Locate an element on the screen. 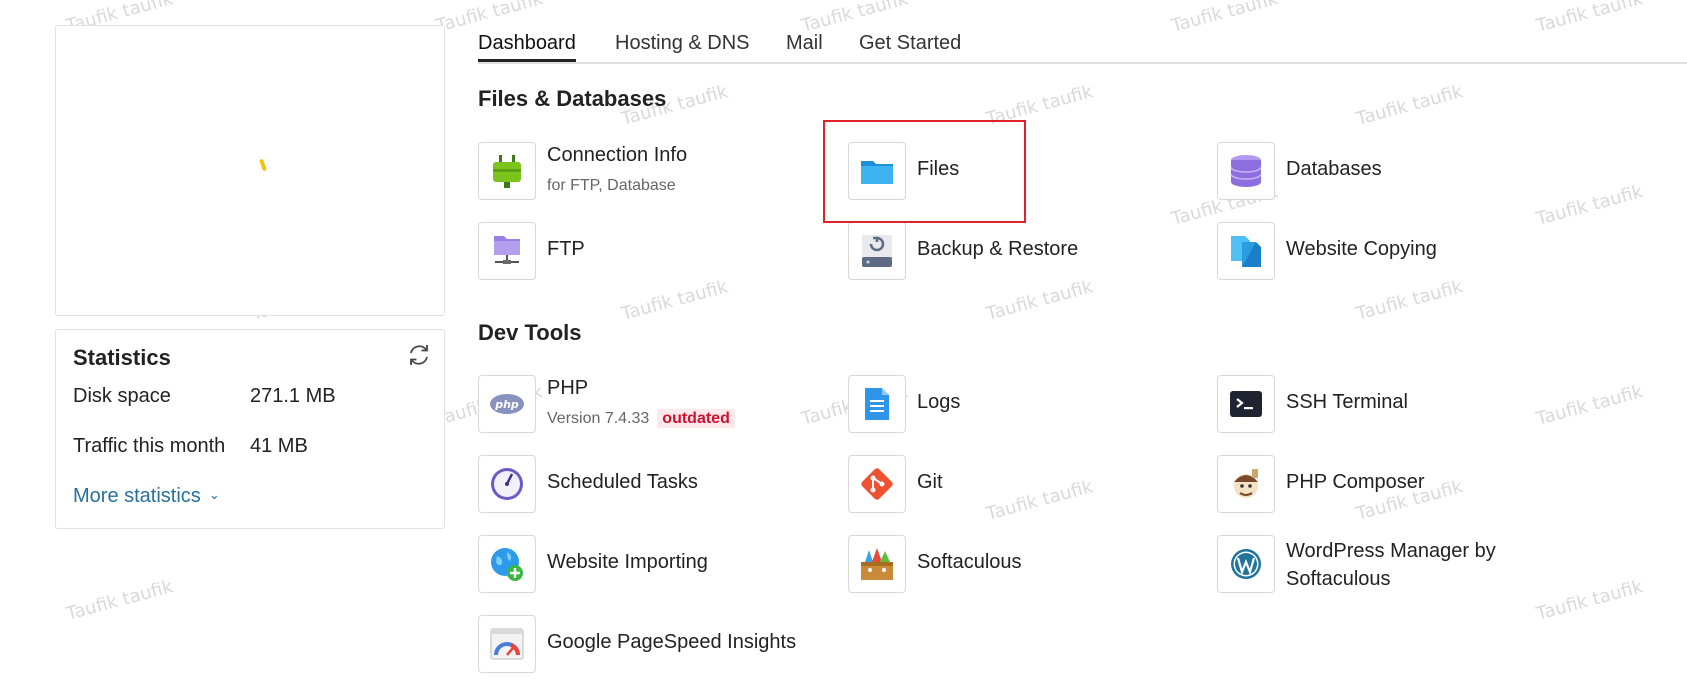 Image resolution: width=1687 pixels, height=685 pixels. softaculous-tile: Softaculous is located at coordinates (998, 564).